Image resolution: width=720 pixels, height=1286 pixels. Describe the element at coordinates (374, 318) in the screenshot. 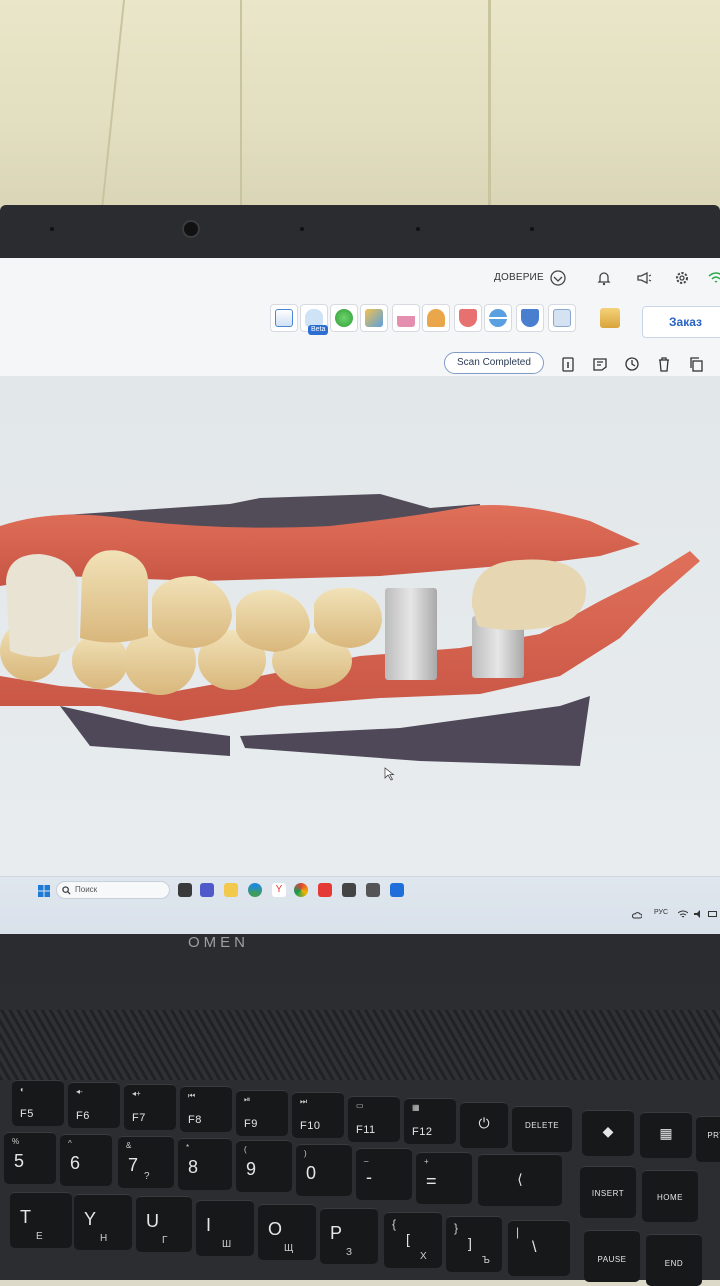

I see `analysis-tool-button` at that location.